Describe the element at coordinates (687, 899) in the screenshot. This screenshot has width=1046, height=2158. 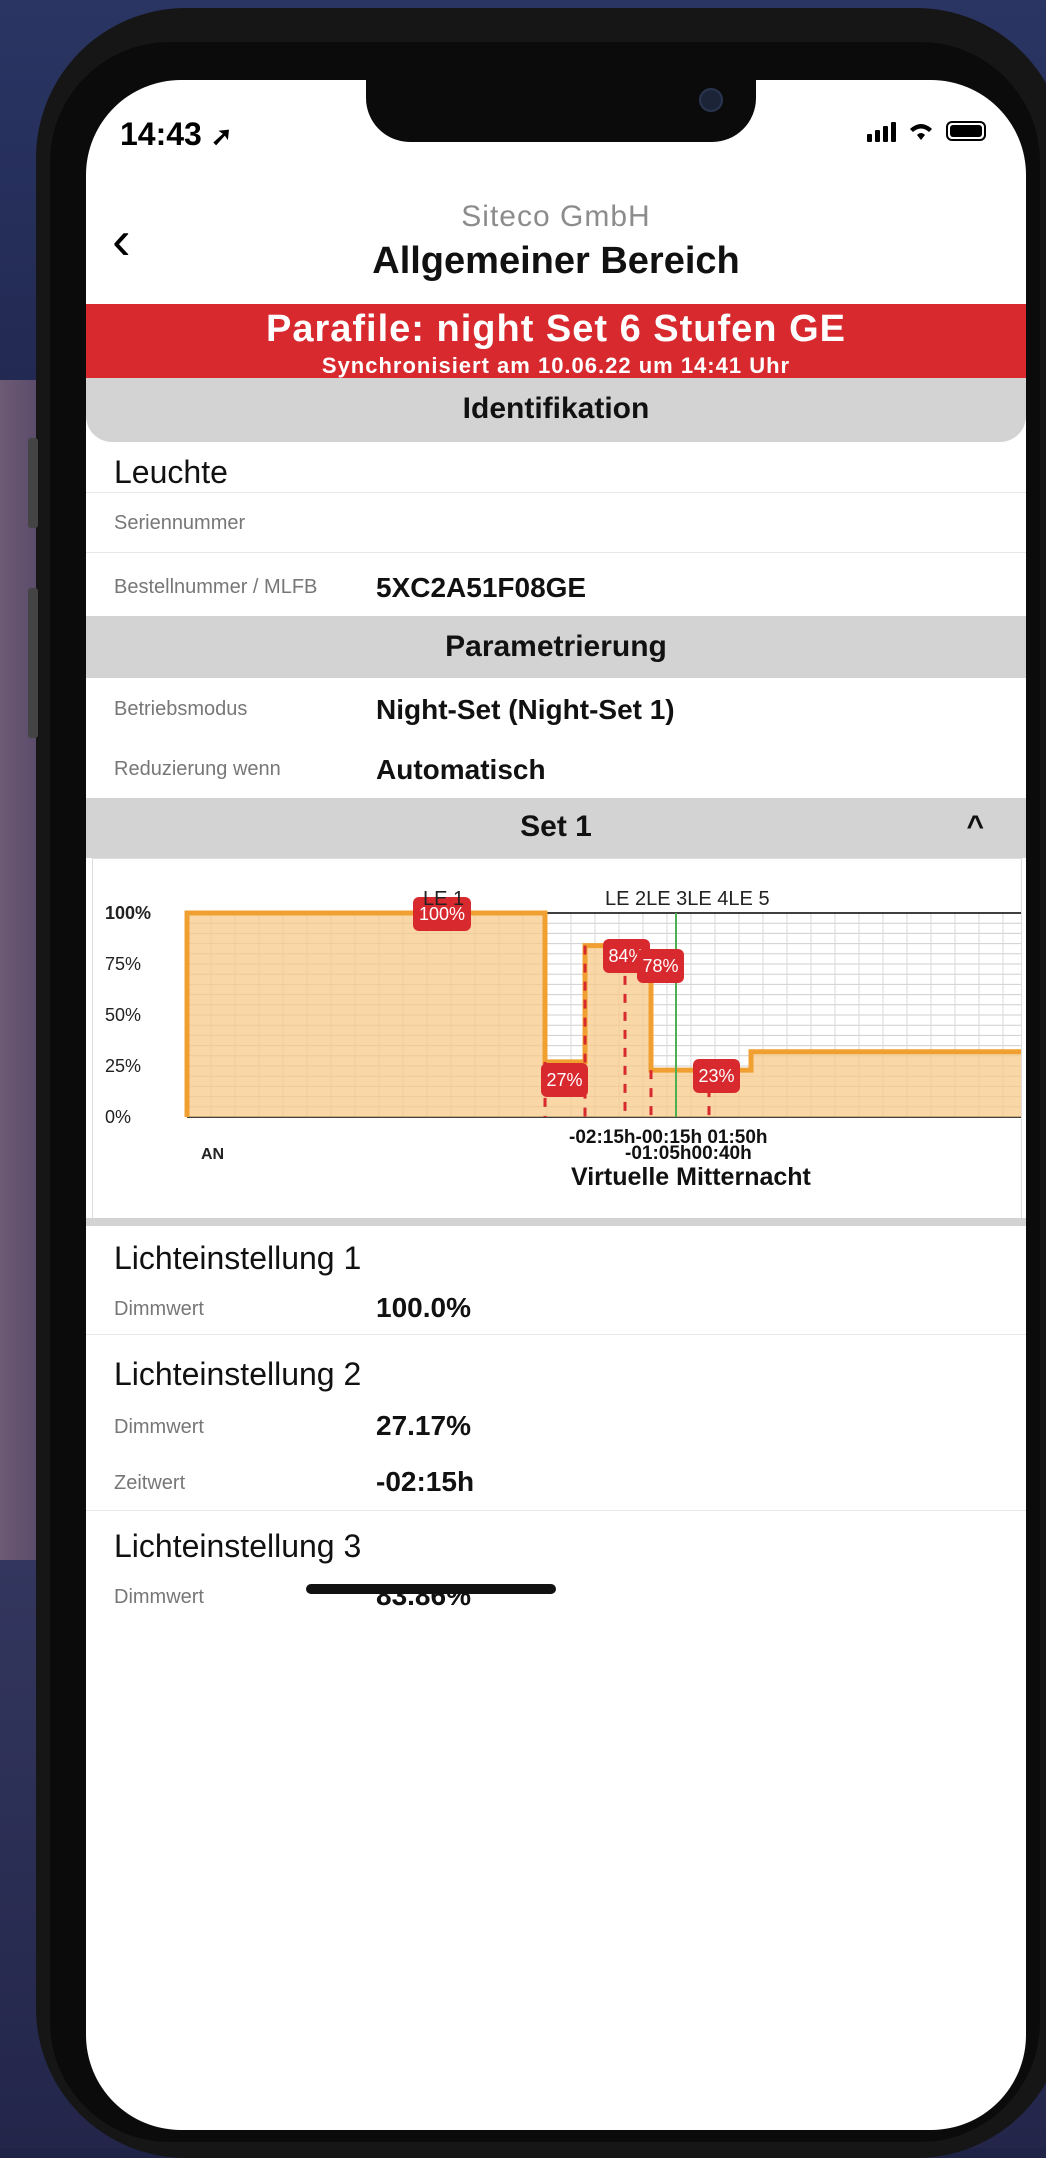
I see `level-labels-top: LE 2LE 3LE 4LE 5` at that location.